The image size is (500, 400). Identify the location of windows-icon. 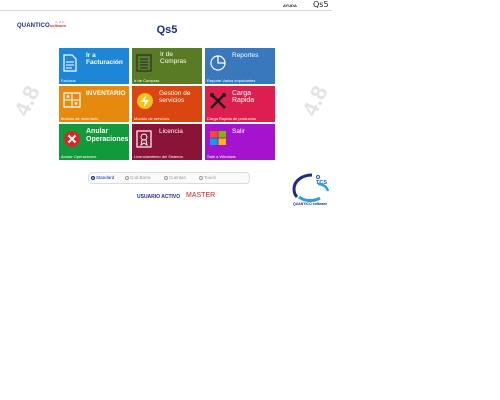
(218, 138).